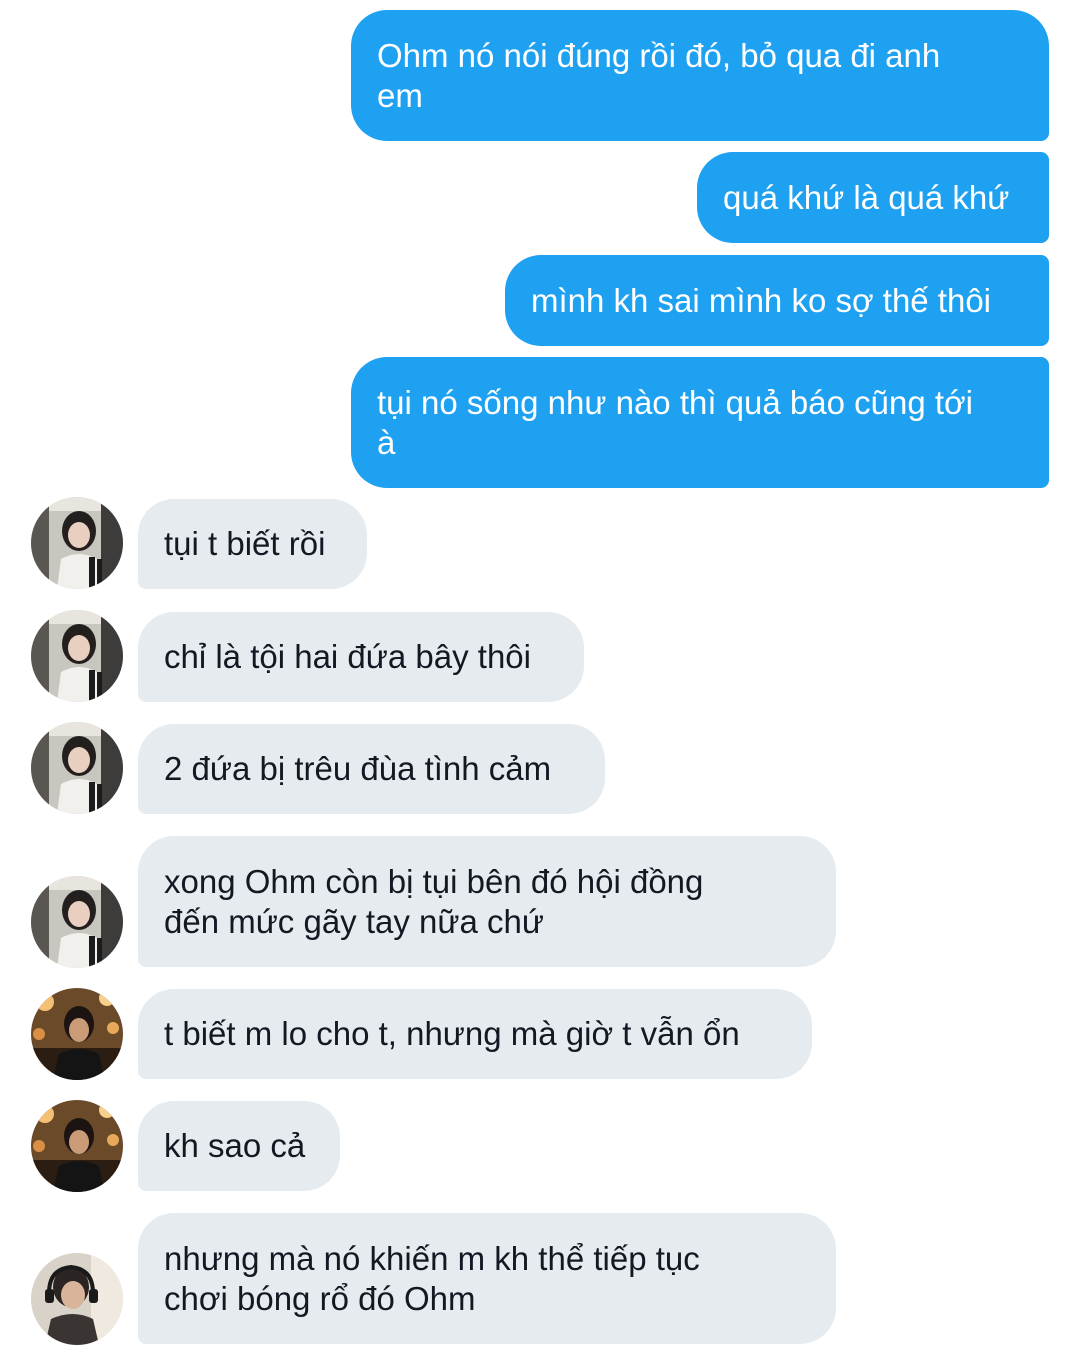 Image resolution: width=1080 pixels, height=1353 pixels. Describe the element at coordinates (347, 656) in the screenshot. I see `message-text: chỉ là tội hai đứa bây thôi` at that location.